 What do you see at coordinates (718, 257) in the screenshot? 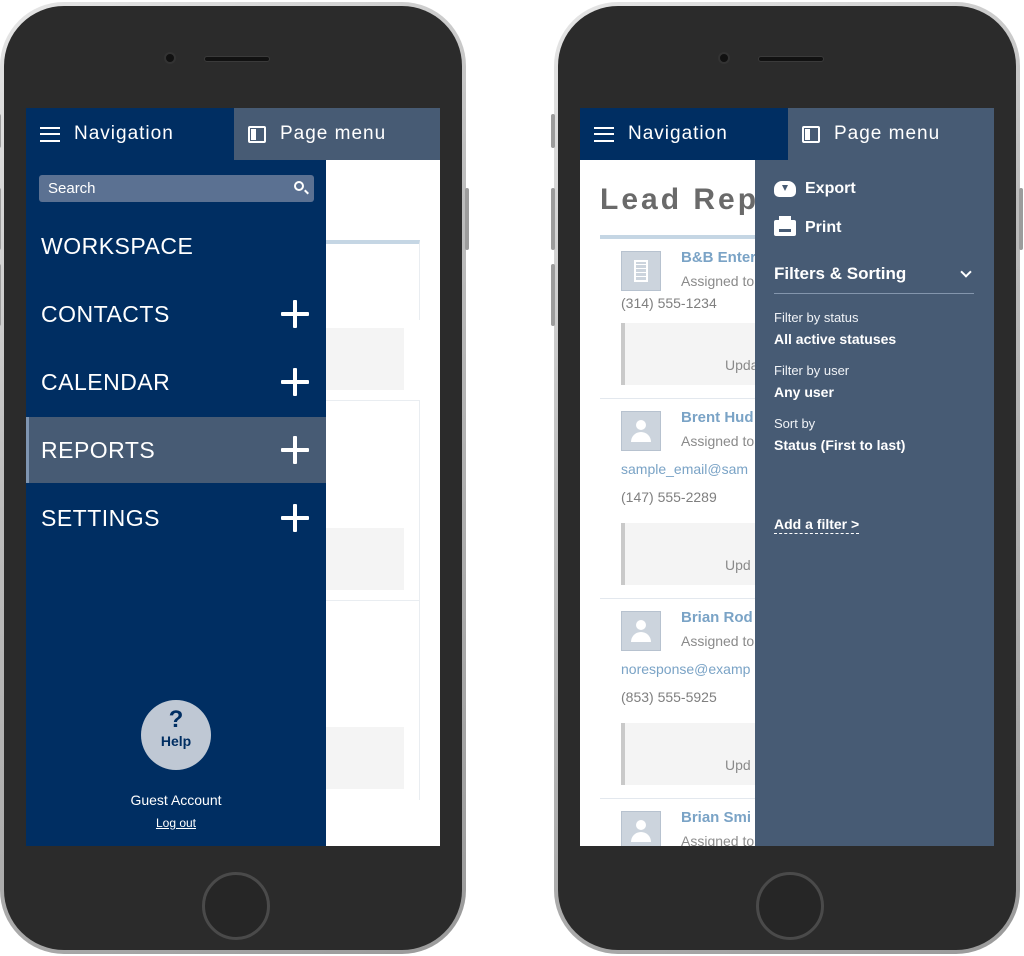
I see `lead-name: B&B Enter` at bounding box center [718, 257].